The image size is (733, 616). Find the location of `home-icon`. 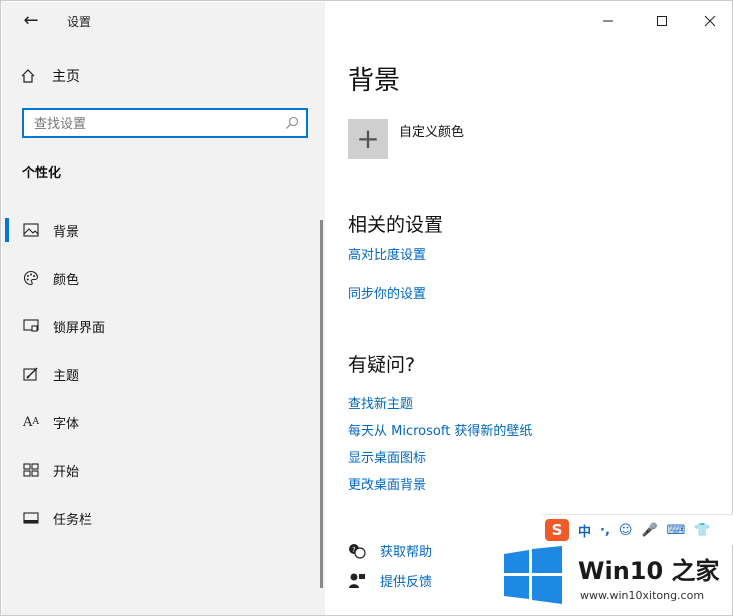

home-icon is located at coordinates (28, 76).